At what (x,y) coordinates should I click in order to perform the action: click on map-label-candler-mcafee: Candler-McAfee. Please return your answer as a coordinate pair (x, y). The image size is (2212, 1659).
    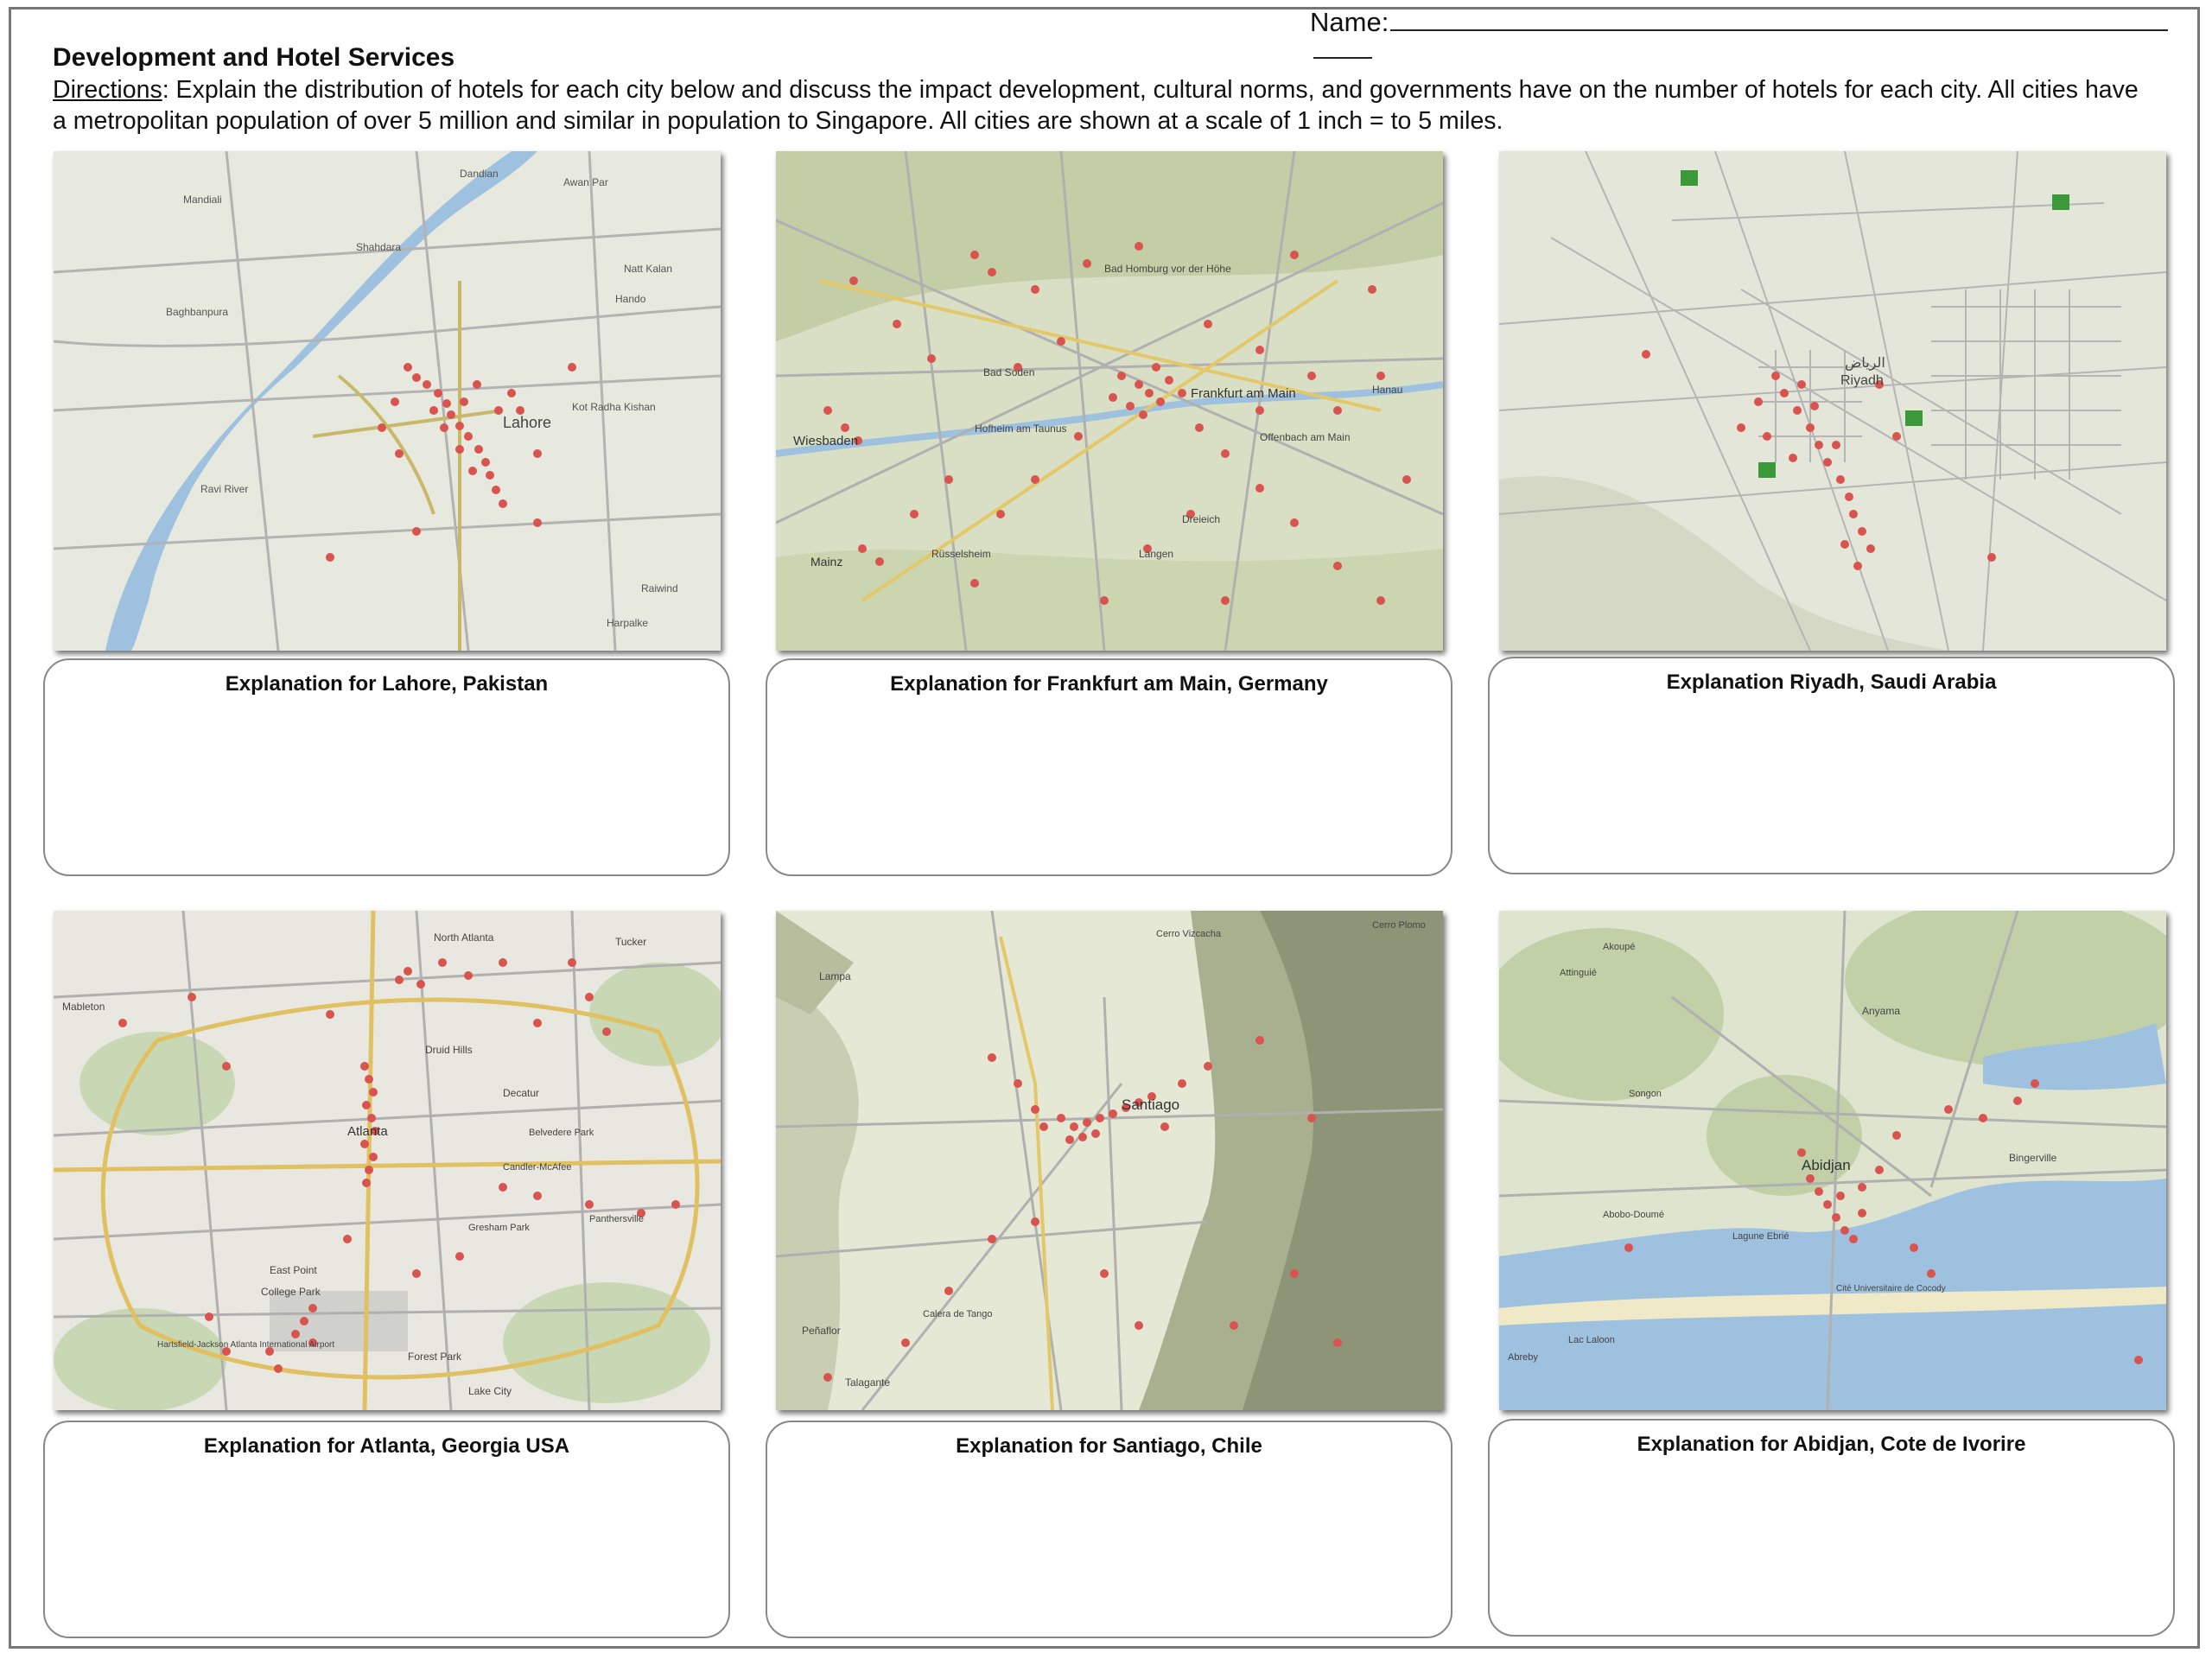
    Looking at the image, I should click on (537, 1167).